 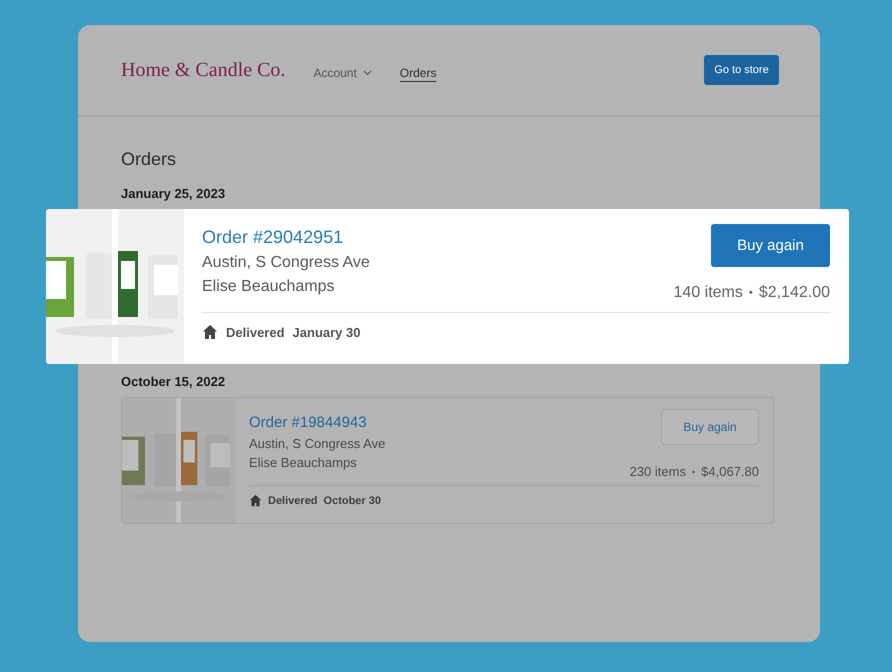 What do you see at coordinates (730, 471) in the screenshot?
I see `order-total: $4,067.80` at bounding box center [730, 471].